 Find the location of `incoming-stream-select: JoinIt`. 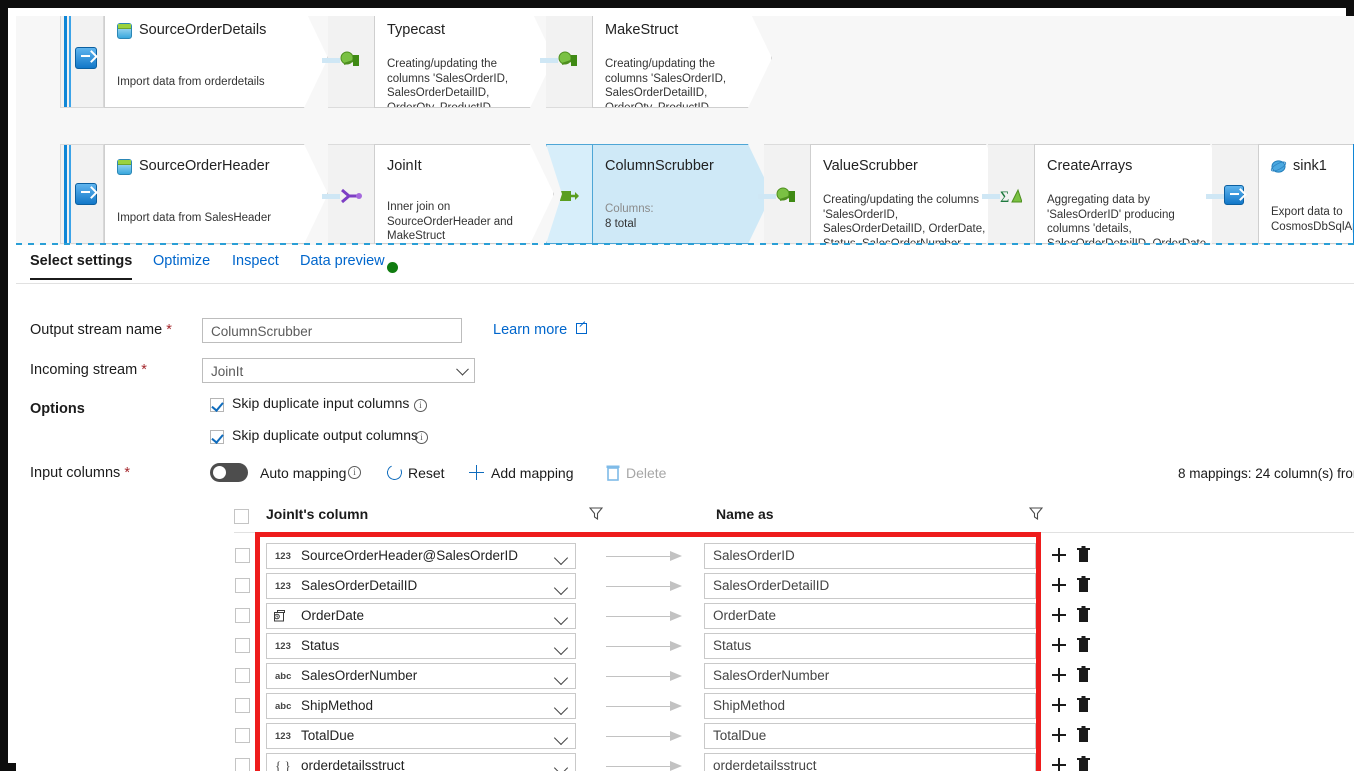

incoming-stream-select: JoinIt is located at coordinates (338, 370).